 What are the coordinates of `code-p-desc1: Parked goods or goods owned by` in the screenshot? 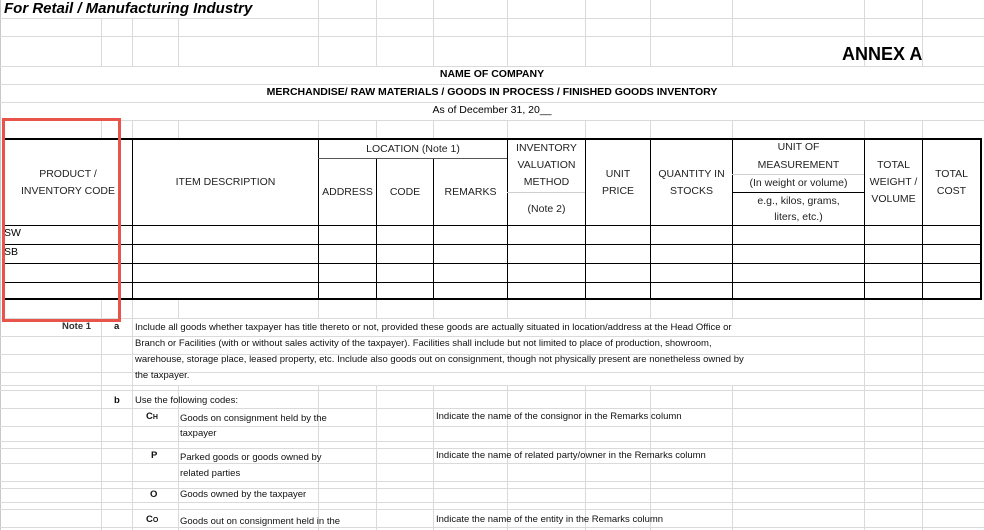 It's located at (251, 457).